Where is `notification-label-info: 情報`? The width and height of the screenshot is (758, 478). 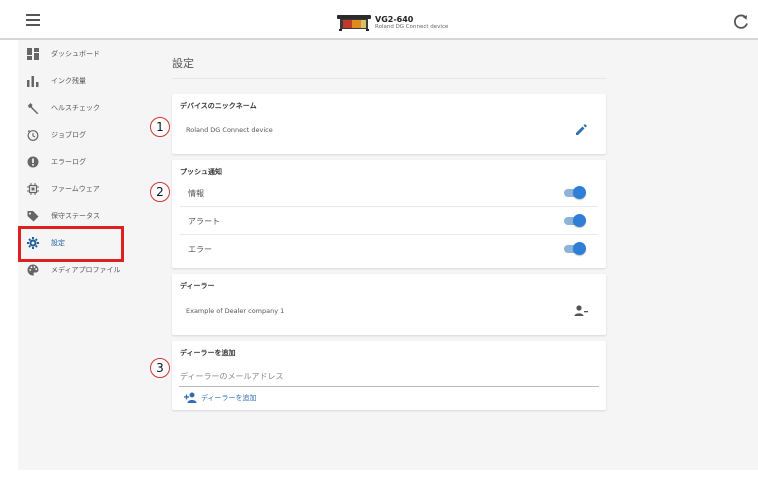 notification-label-info: 情報 is located at coordinates (196, 193).